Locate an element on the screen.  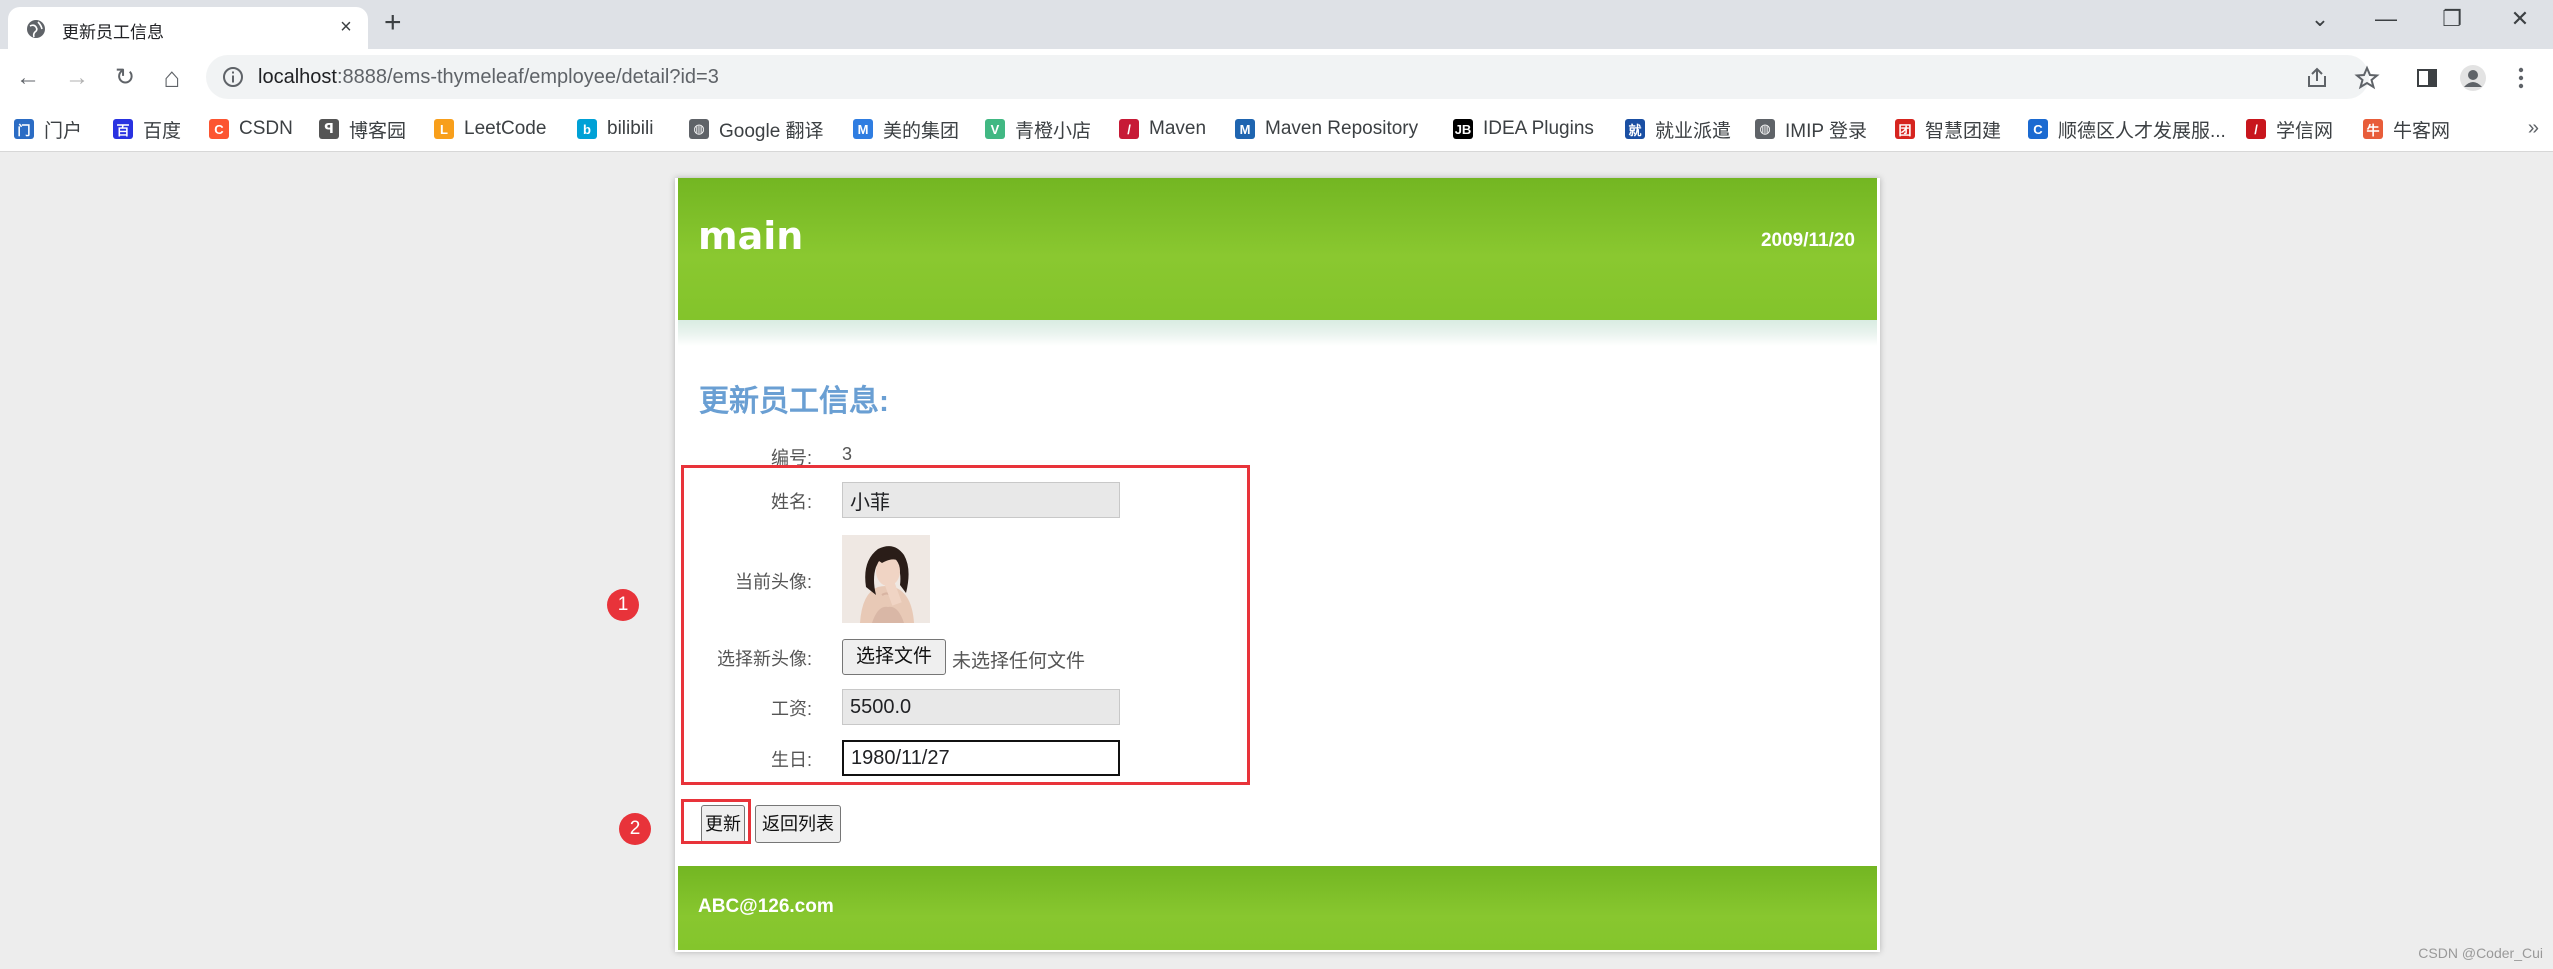
bookmark-label: 青橙小店 is located at coordinates (1053, 131).